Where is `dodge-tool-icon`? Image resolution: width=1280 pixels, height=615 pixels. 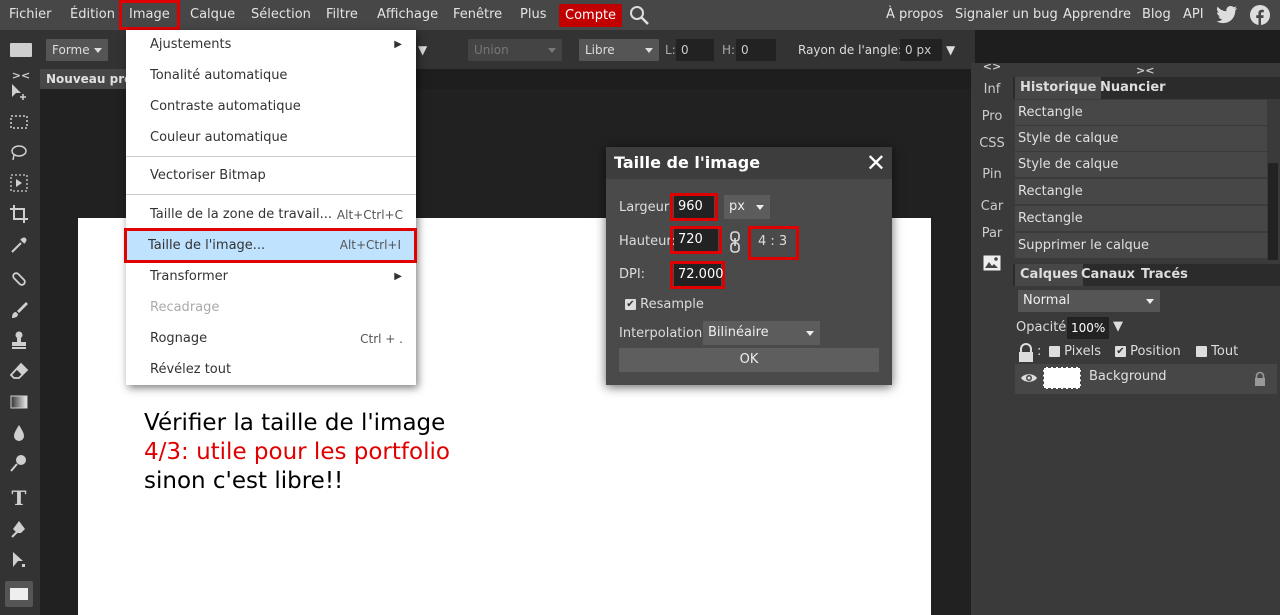 dodge-tool-icon is located at coordinates (19, 464).